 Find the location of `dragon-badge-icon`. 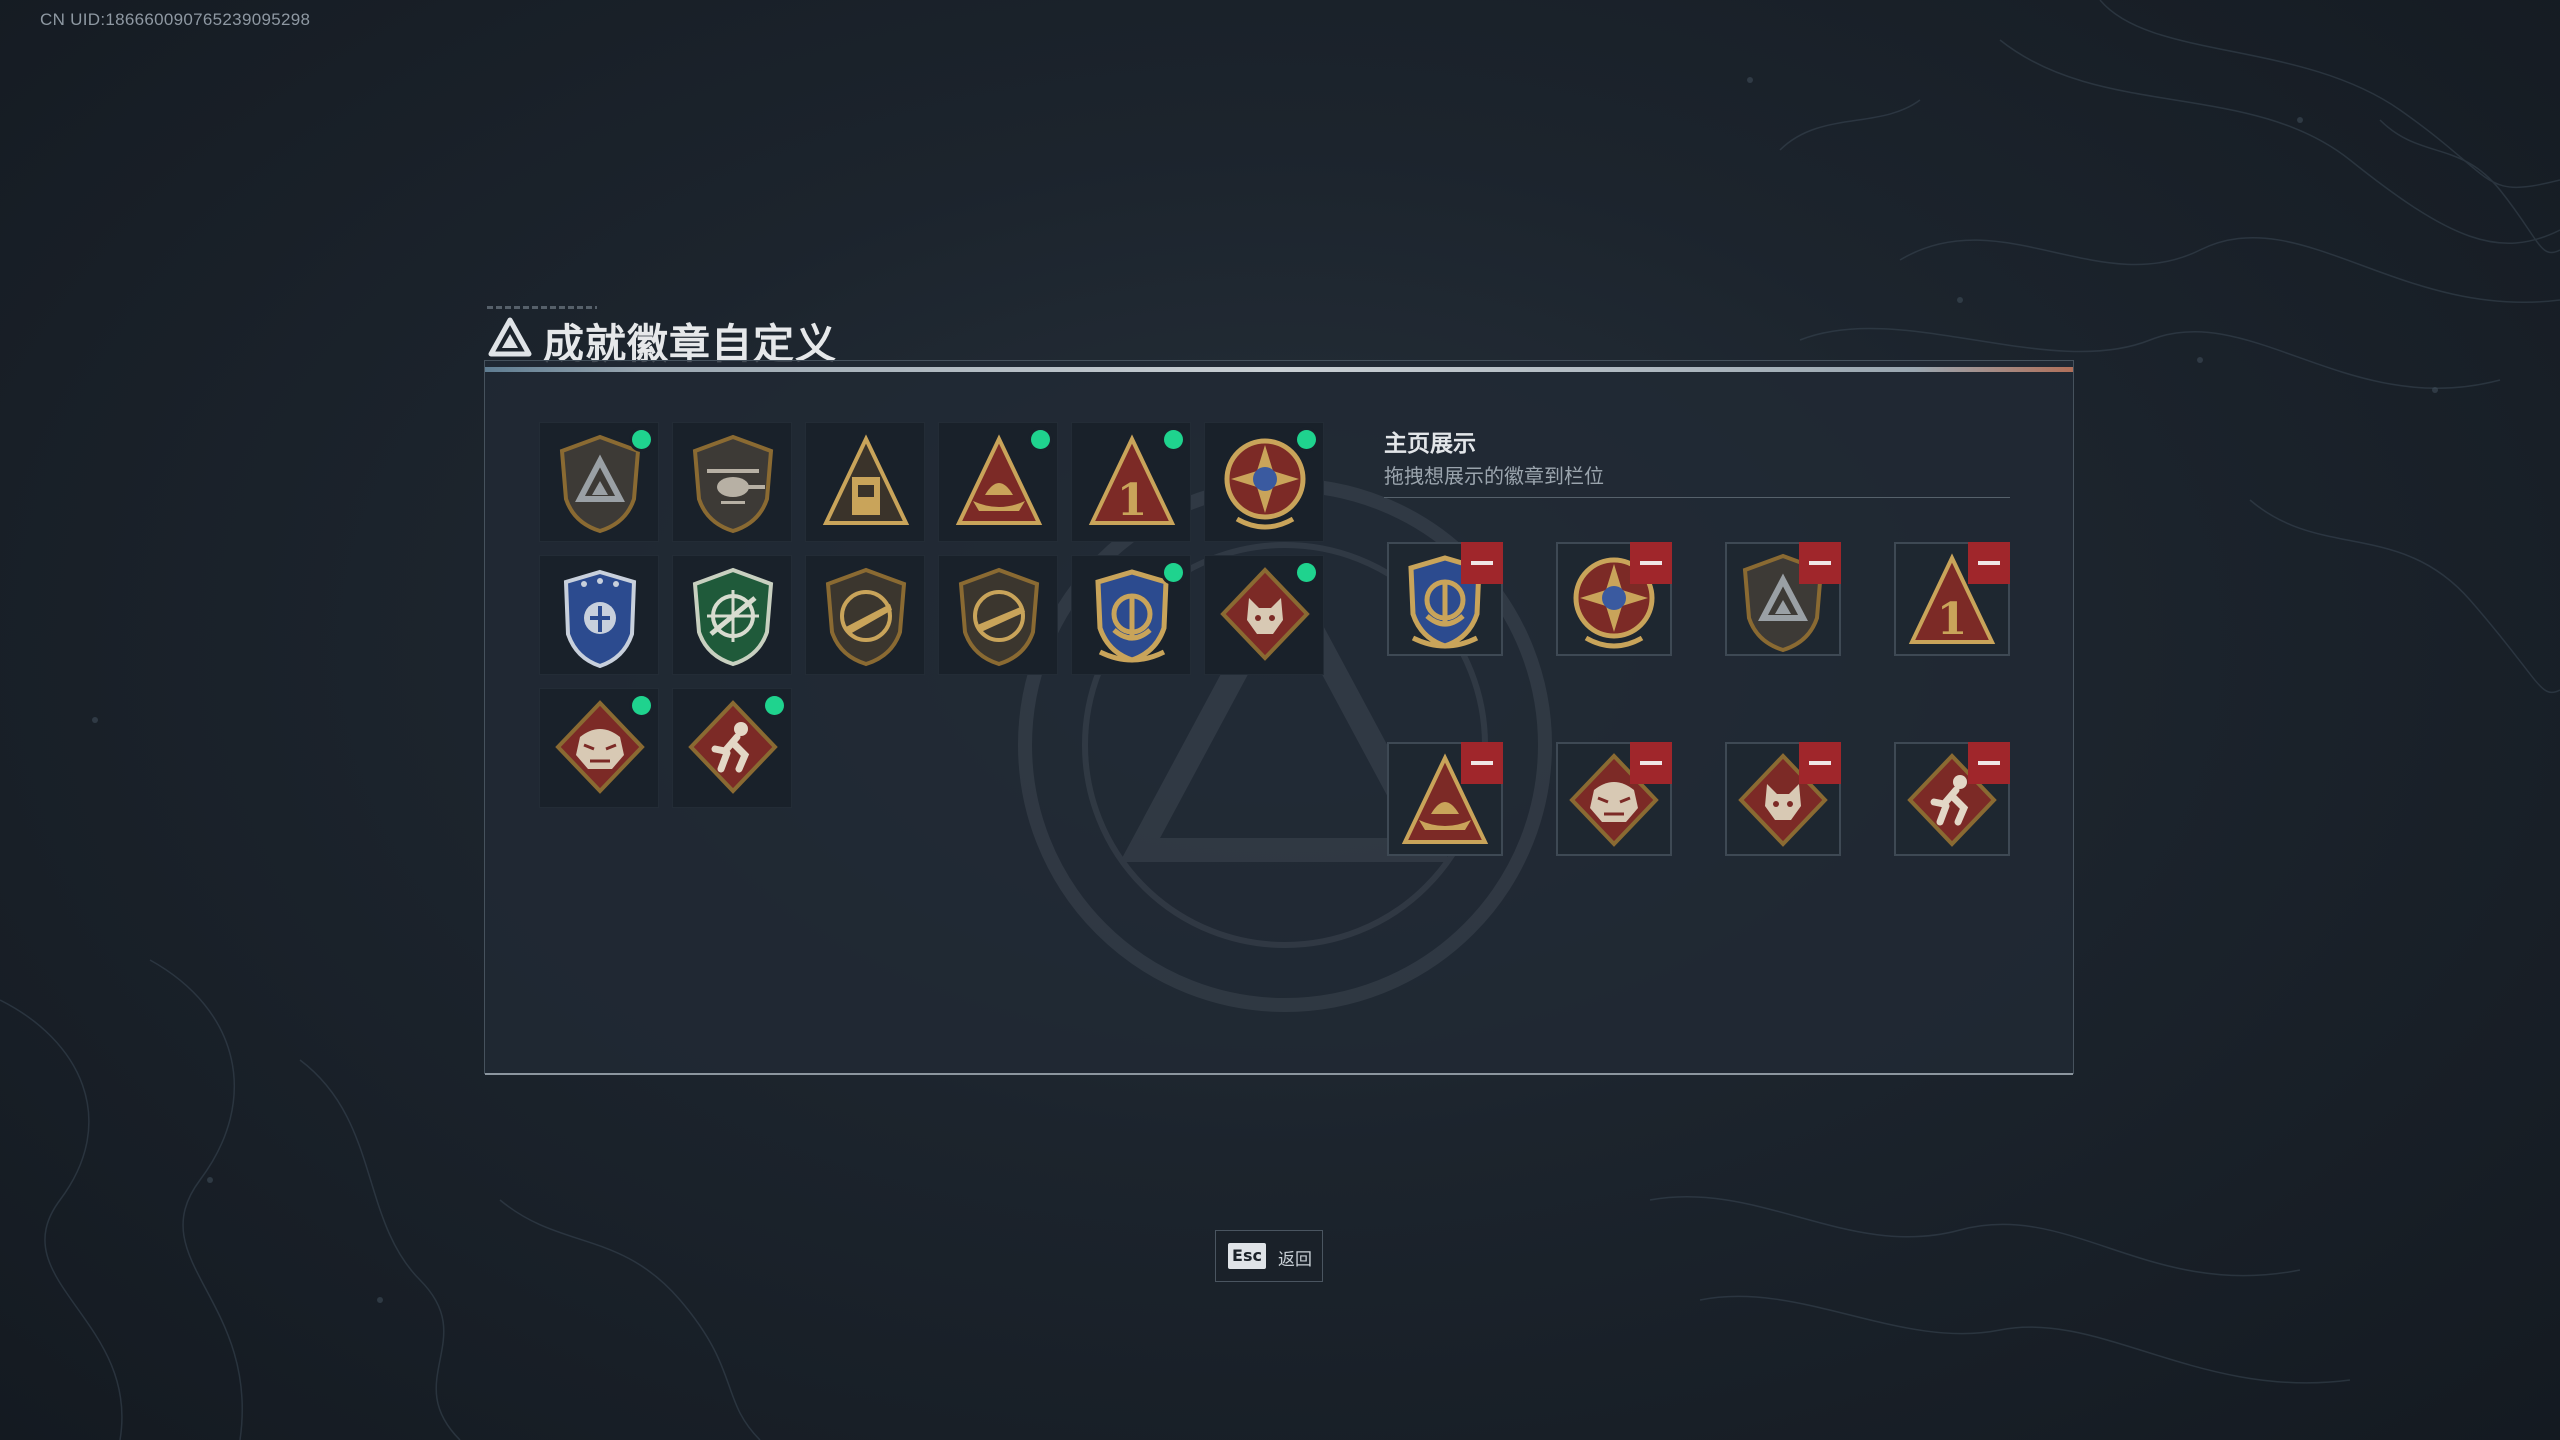

dragon-badge-icon is located at coordinates (600, 747).